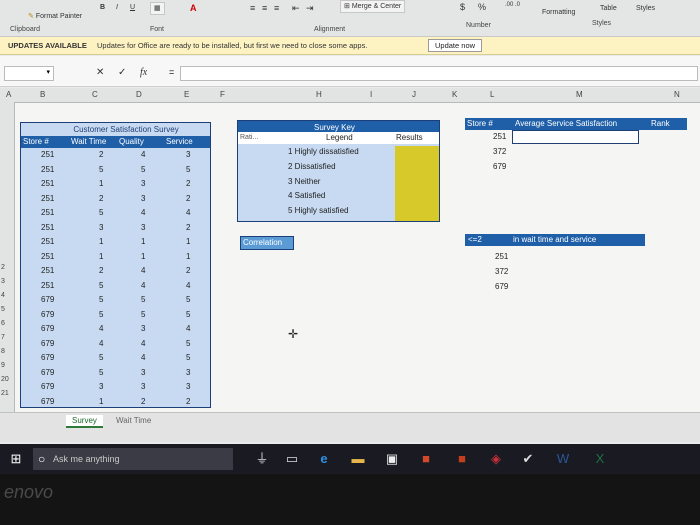 This screenshot has width=700, height=525. I want to click on column-header: F, so click(222, 94).